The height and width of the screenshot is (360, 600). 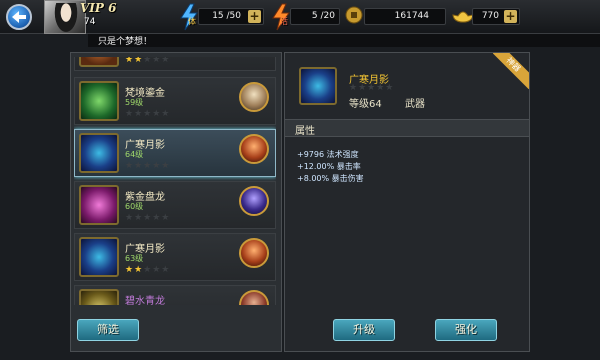 I want to click on detail-item-icon, so click(x=318, y=86).